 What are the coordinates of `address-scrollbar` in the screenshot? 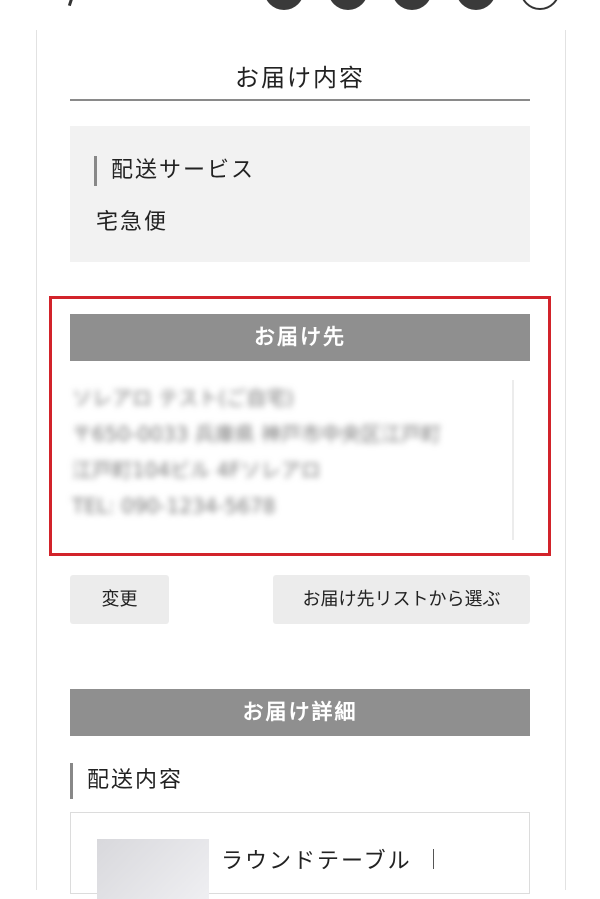 It's located at (513, 460).